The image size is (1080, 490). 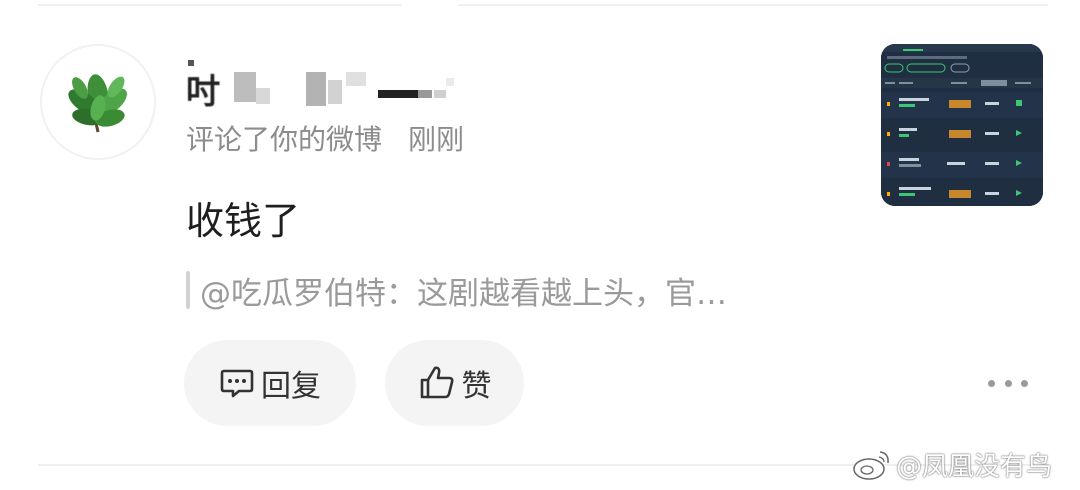 I want to click on avatar, so click(x=98, y=102).